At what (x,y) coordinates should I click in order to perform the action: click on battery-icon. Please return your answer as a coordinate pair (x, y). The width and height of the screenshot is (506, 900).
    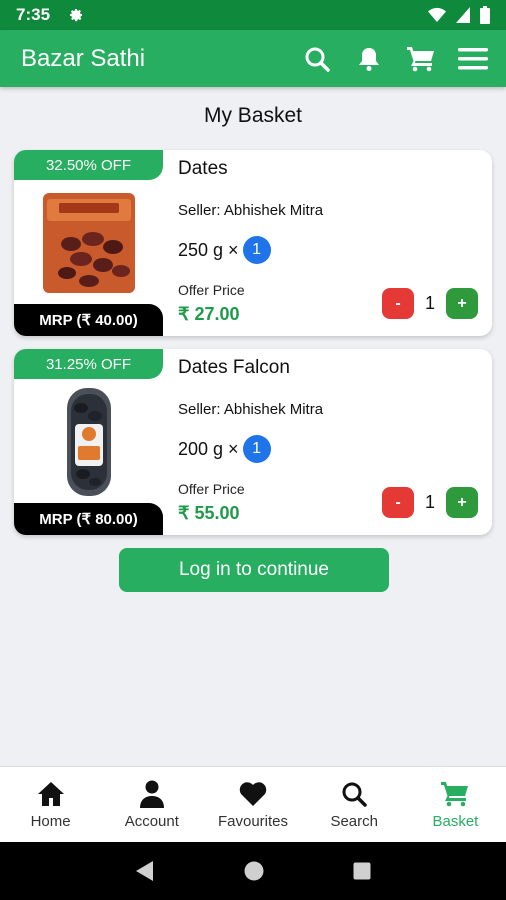
    Looking at the image, I should click on (485, 15).